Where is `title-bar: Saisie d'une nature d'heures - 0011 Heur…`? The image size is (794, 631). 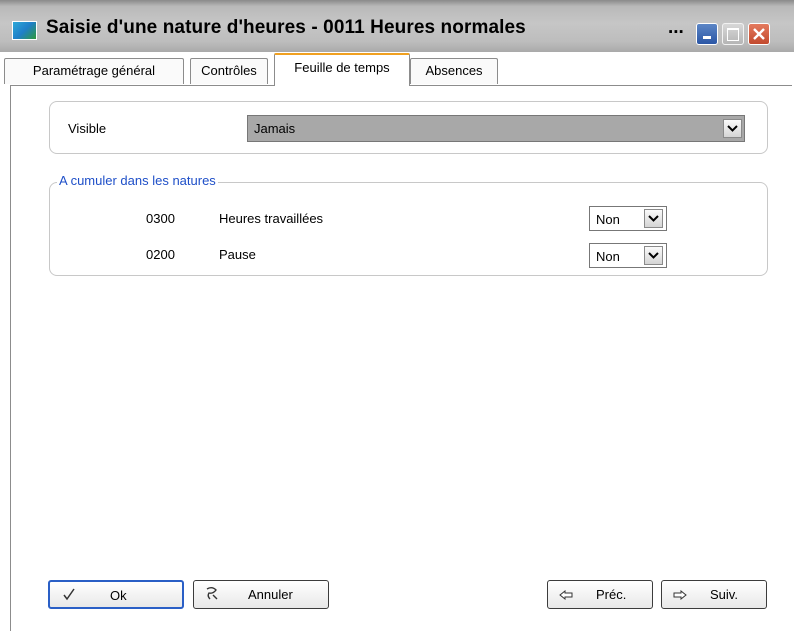
title-bar: Saisie d'une nature d'heures - 0011 Heur… is located at coordinates (397, 26).